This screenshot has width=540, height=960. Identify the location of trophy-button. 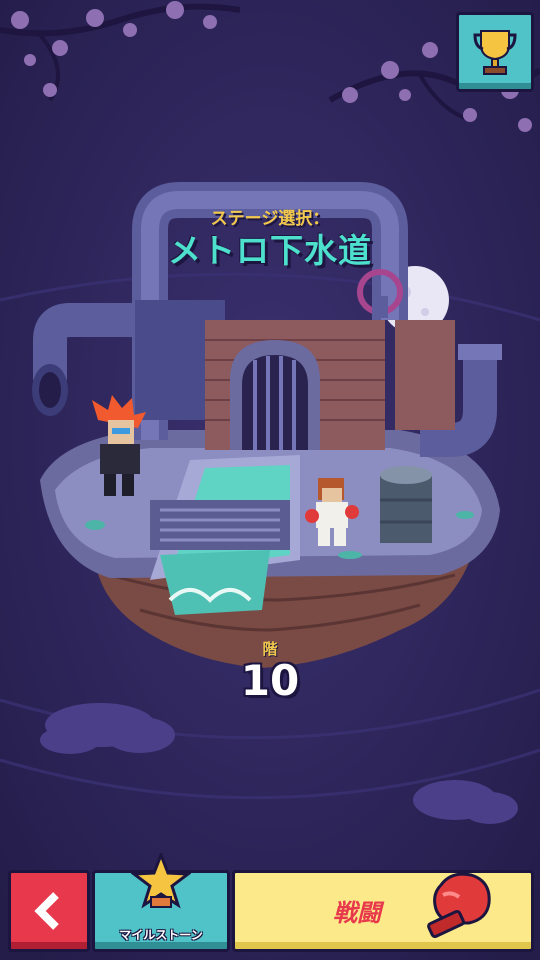
(495, 52).